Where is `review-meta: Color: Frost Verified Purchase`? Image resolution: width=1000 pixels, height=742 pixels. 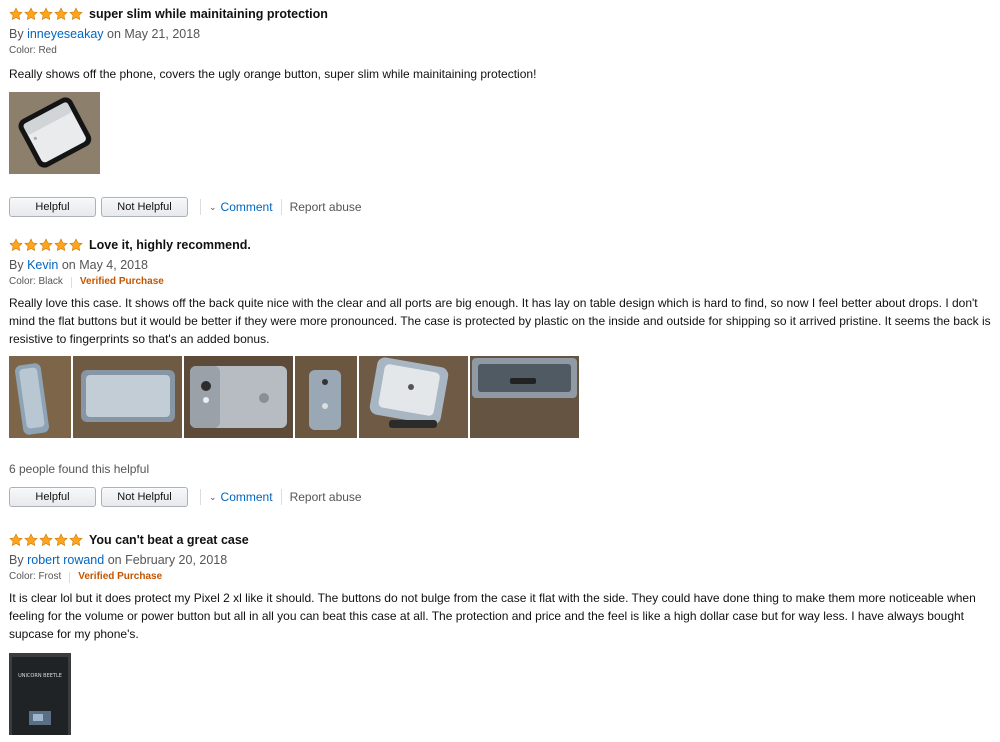 review-meta: Color: Frost Verified Purchase is located at coordinates (501, 577).